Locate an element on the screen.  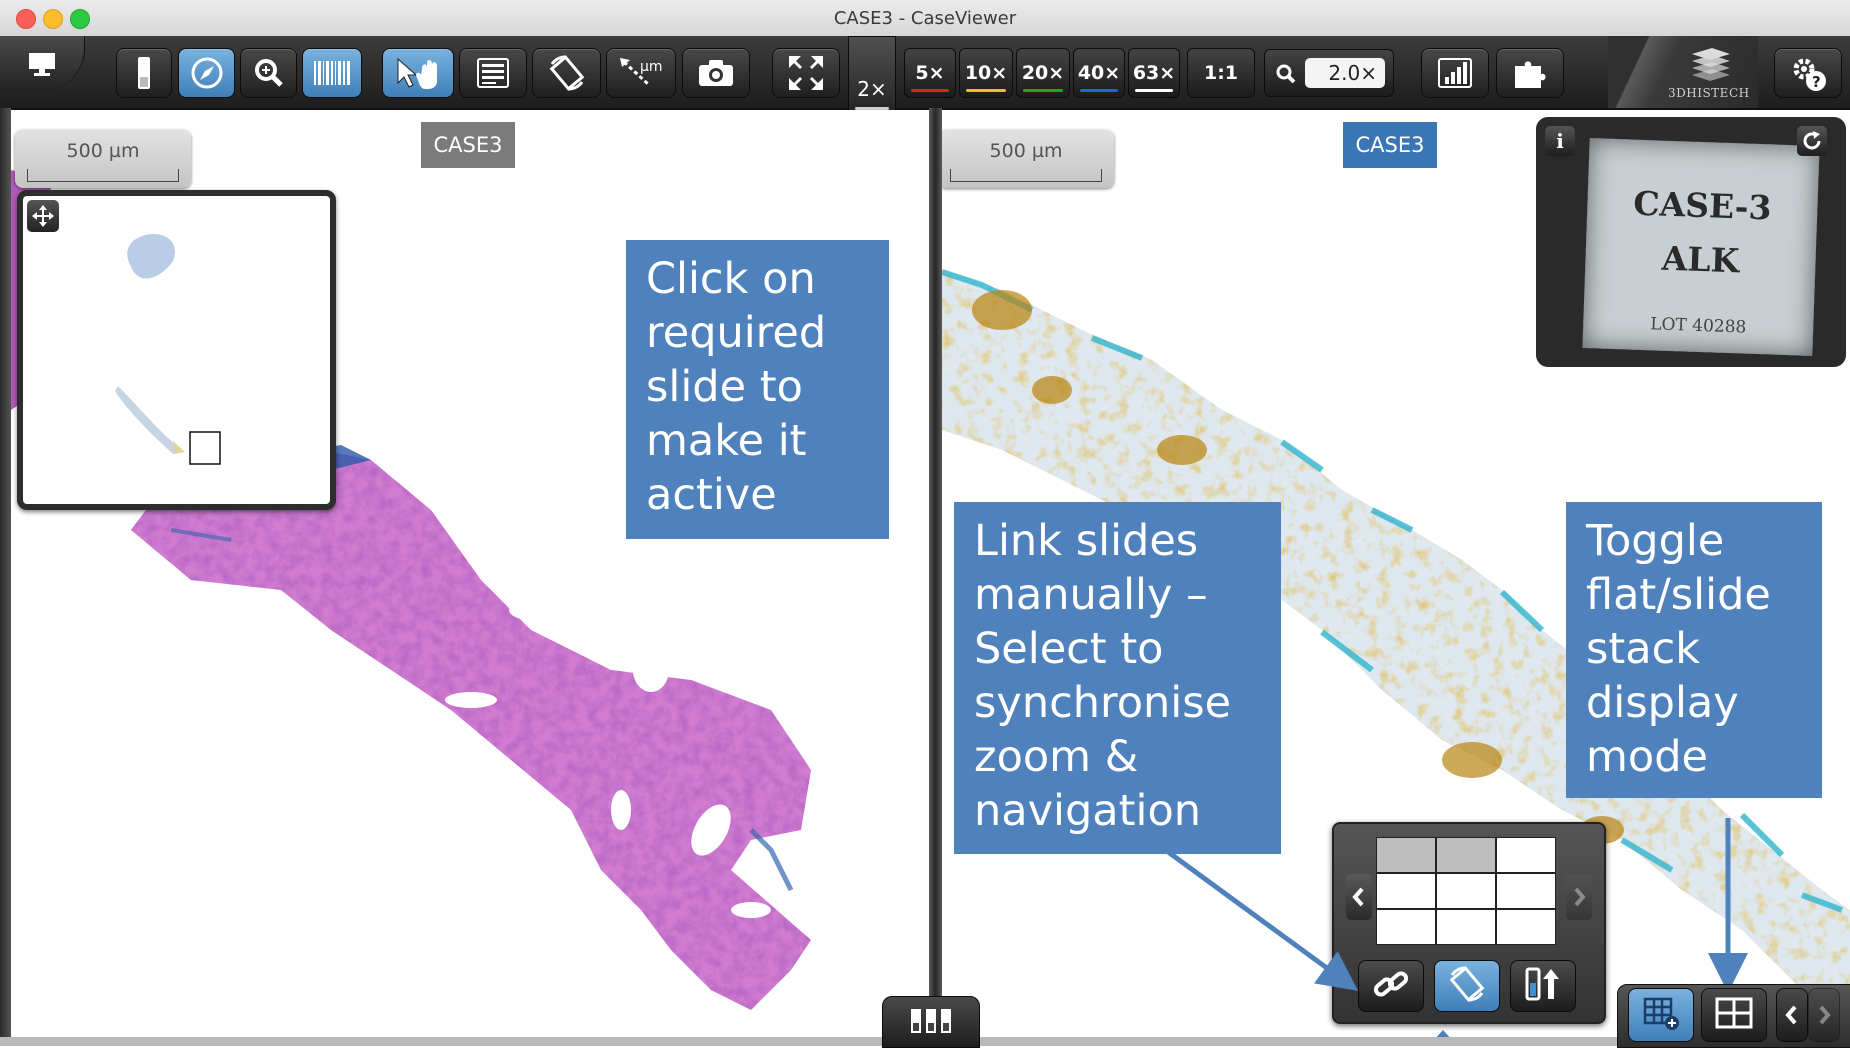
one-to-one-label: 1:1 is located at coordinates (1221, 73).